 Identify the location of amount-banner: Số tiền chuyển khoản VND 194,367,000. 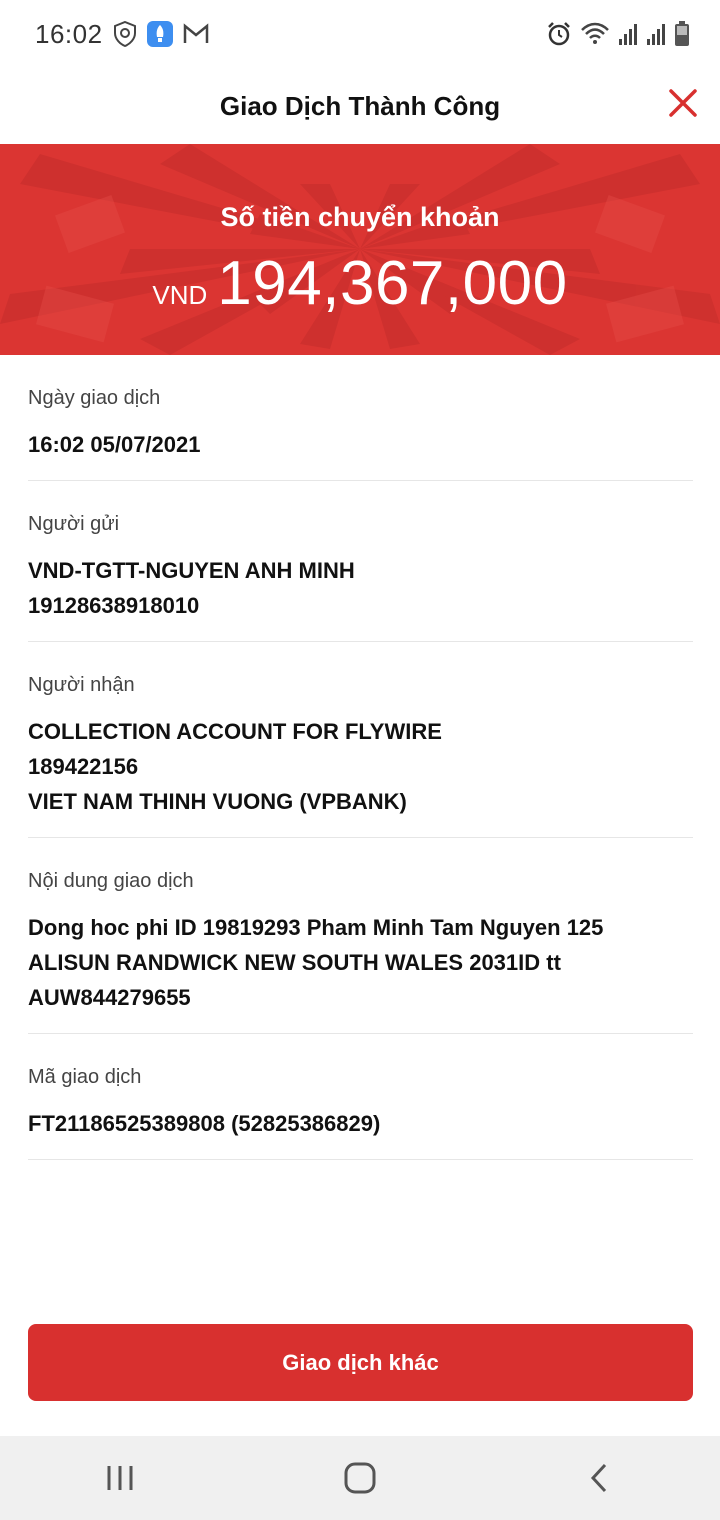
(360, 249).